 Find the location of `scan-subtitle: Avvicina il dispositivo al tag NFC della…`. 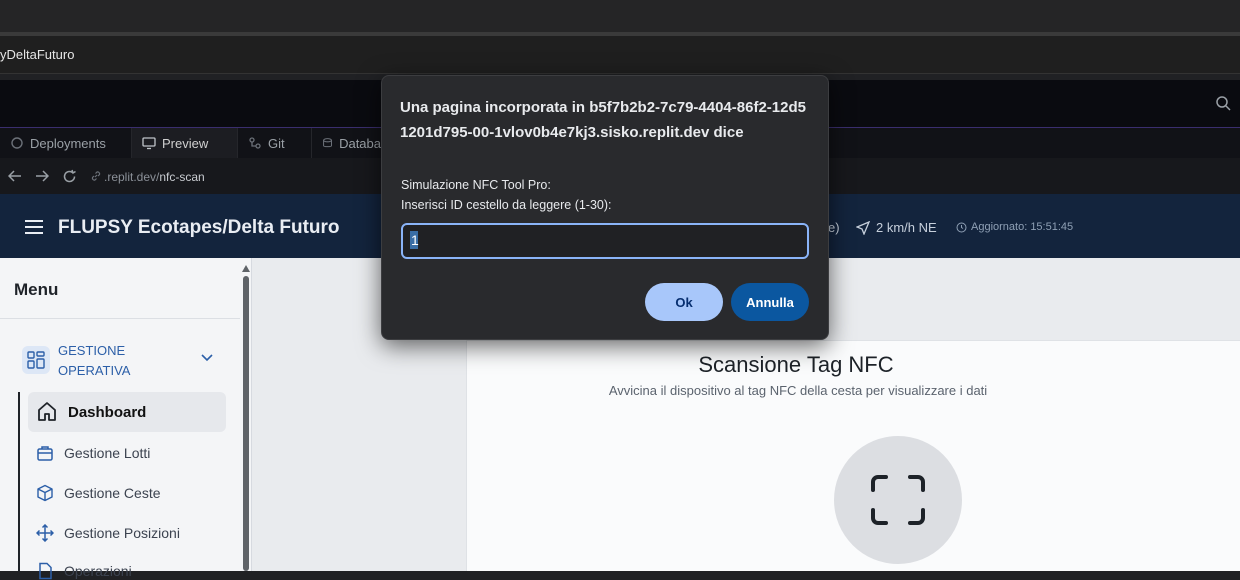

scan-subtitle: Avvicina il dispositivo al tag NFC della… is located at coordinates (798, 390).